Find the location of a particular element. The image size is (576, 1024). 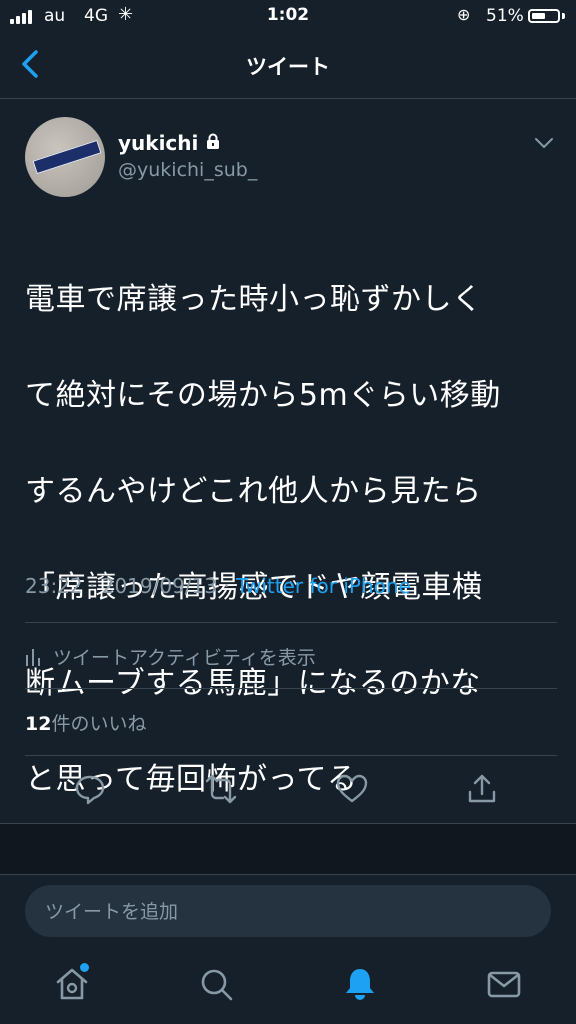

reply-icon is located at coordinates (90, 789).